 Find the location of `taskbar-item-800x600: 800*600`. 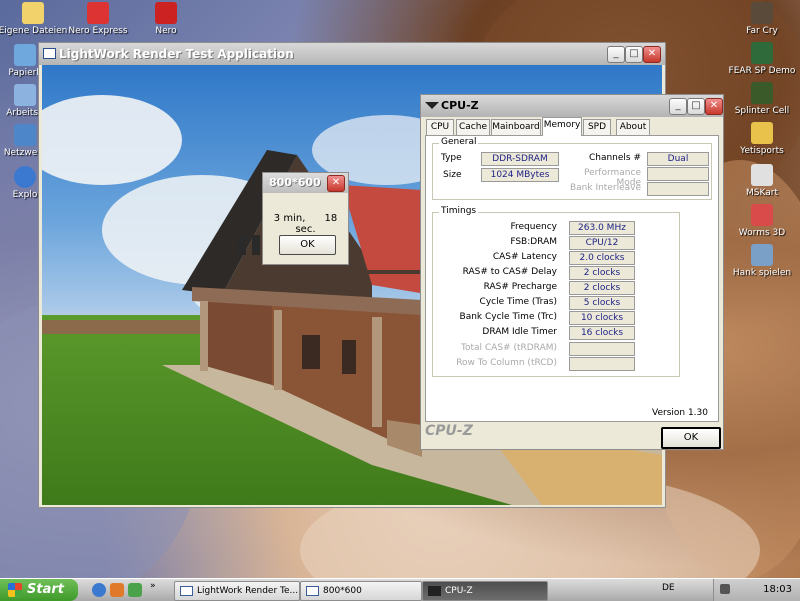

taskbar-item-800x600: 800*600 is located at coordinates (361, 591).